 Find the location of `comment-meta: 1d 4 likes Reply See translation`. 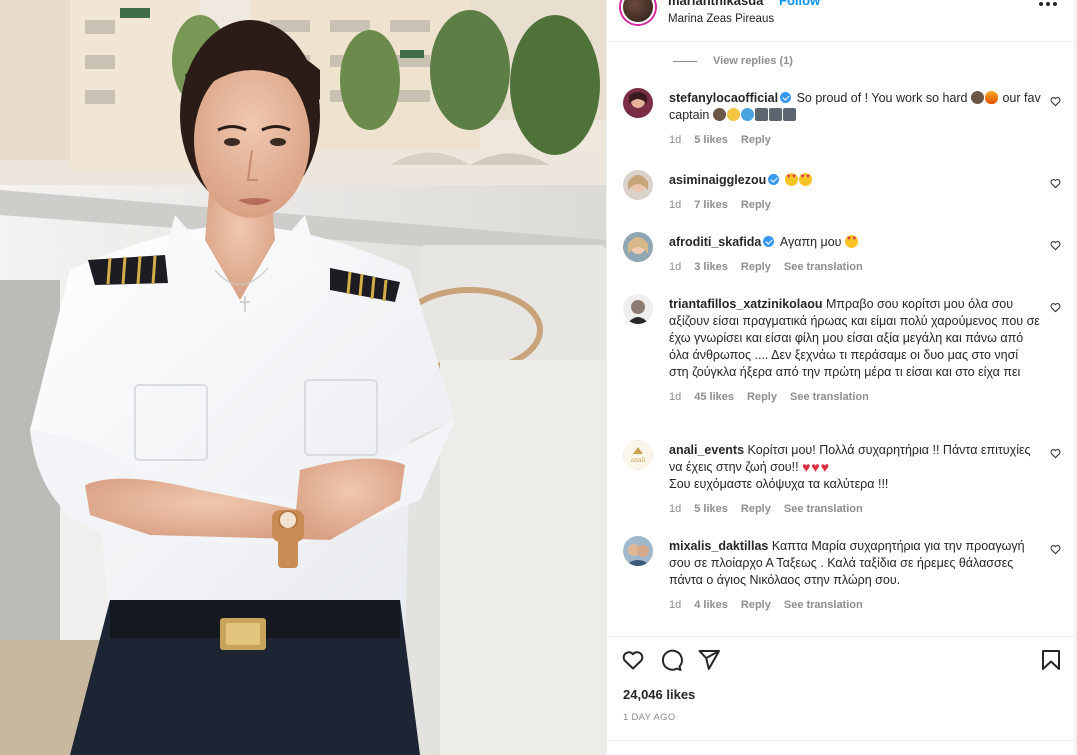

comment-meta: 1d 4 likes Reply See translation is located at coordinates (855, 605).